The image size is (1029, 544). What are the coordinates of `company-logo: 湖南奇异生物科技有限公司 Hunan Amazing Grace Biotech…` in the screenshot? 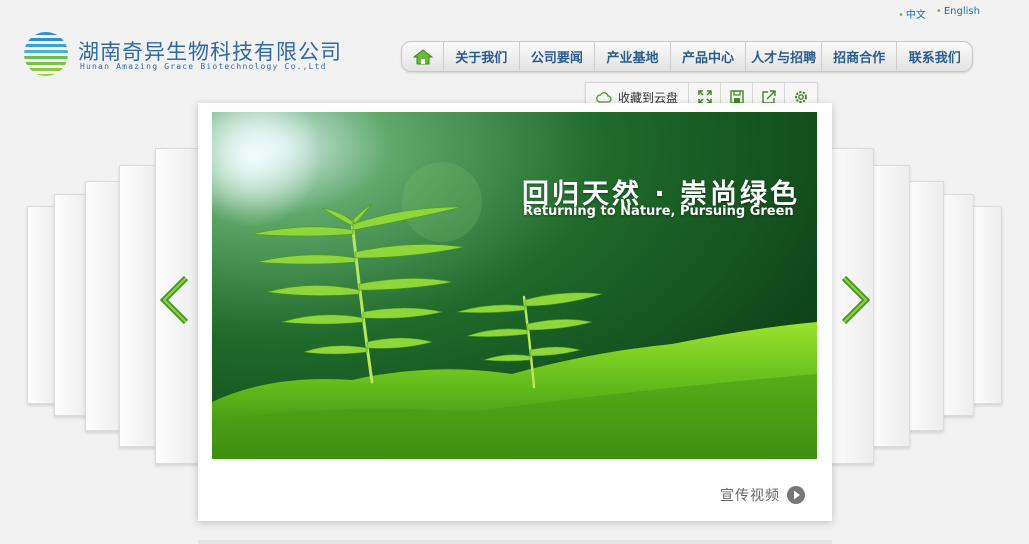 It's located at (182, 55).